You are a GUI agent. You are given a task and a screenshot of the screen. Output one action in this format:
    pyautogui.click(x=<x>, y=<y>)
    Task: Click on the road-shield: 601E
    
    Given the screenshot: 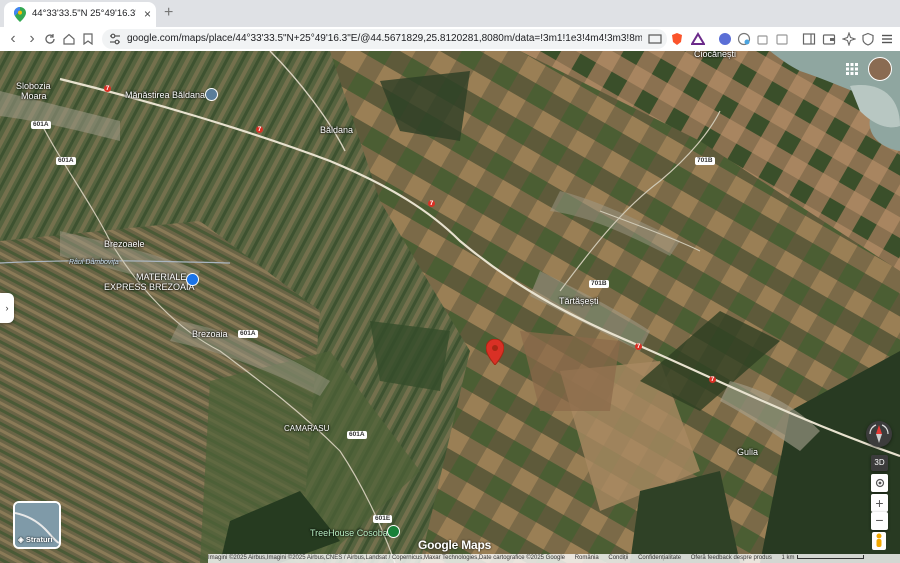 What is the action you would take?
    pyautogui.click(x=383, y=519)
    